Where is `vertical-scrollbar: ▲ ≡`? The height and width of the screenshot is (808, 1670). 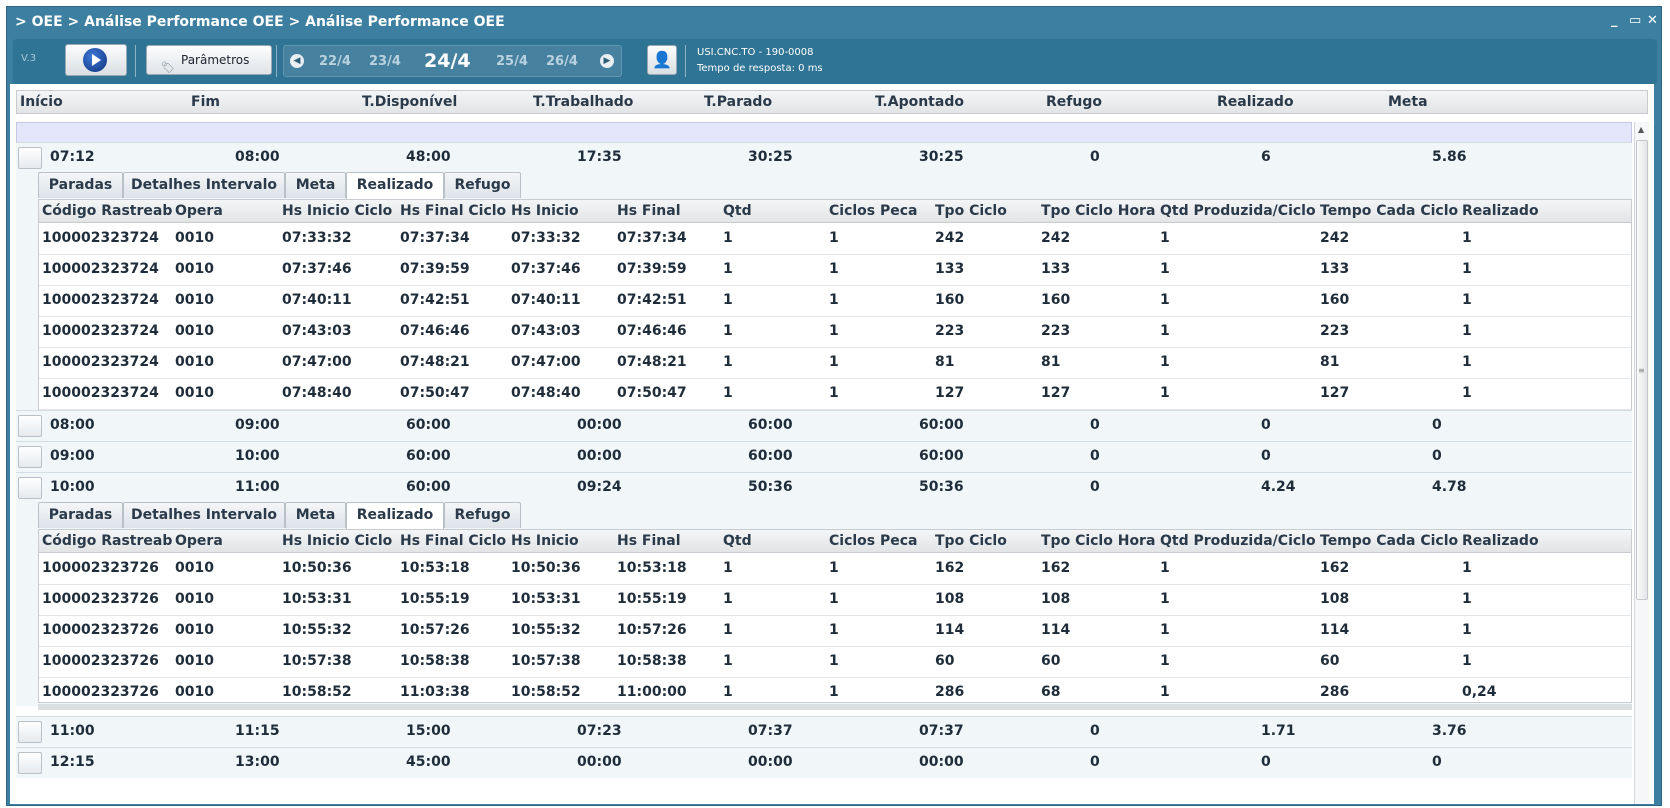
vertical-scrollbar: ▲ ≡ is located at coordinates (1641, 463).